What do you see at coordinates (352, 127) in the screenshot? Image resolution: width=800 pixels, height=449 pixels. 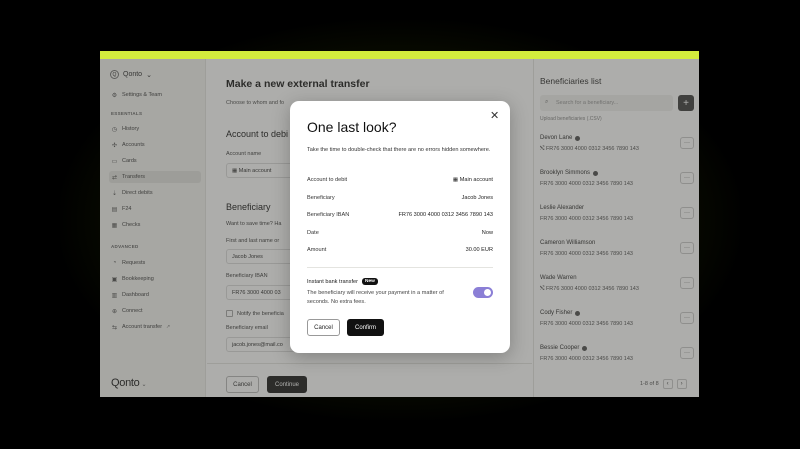 I see `modal-title: One last look?` at bounding box center [352, 127].